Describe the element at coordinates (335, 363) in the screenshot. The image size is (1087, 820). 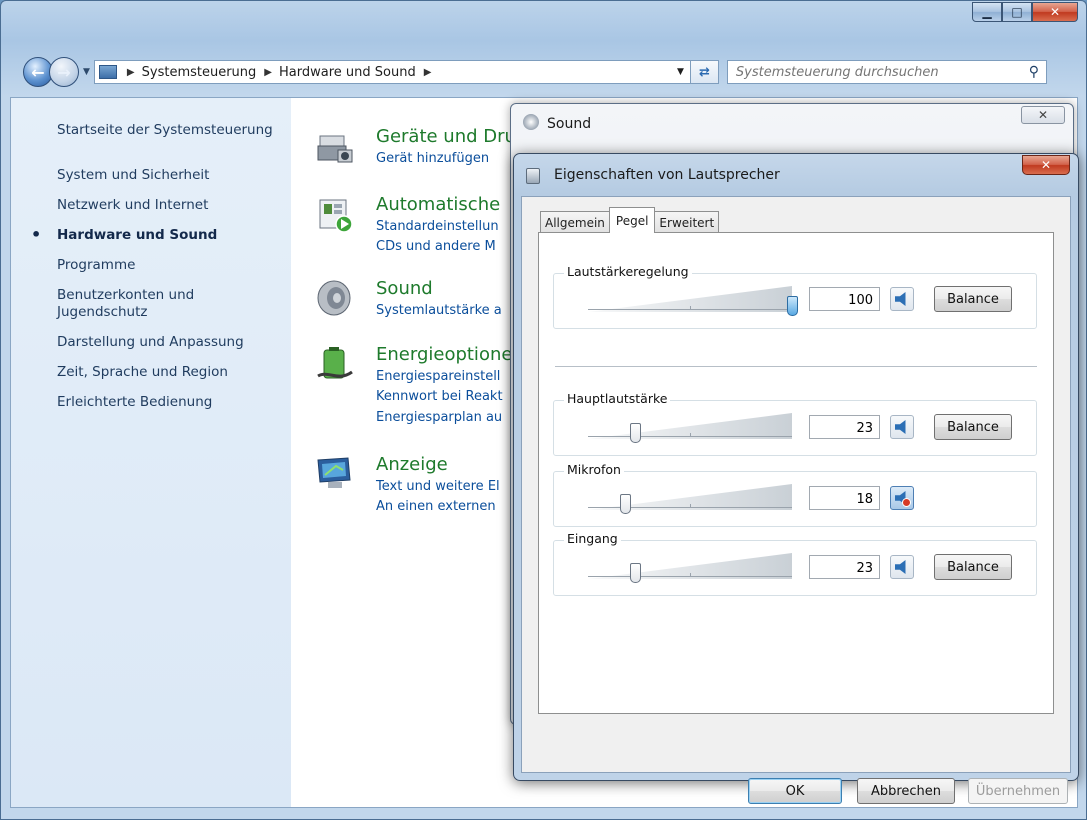
I see `battery-icon` at that location.